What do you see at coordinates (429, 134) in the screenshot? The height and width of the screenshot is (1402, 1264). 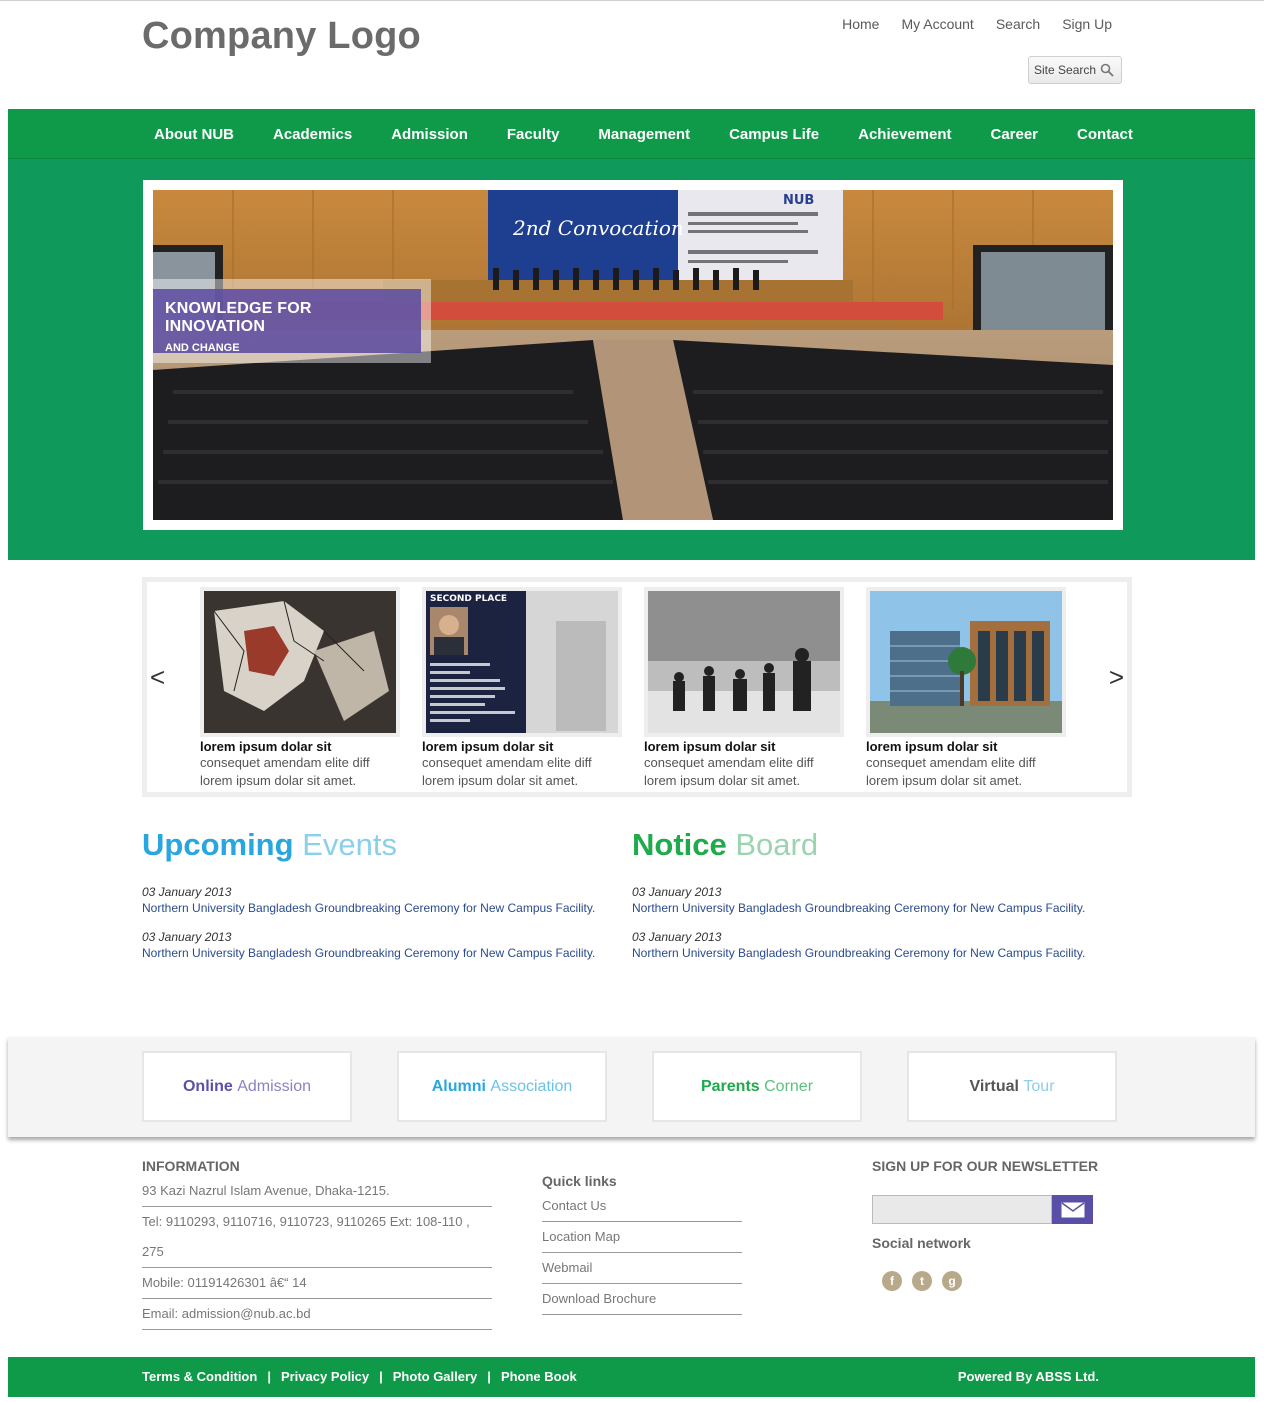 I see `nav-item-admission: Admission` at bounding box center [429, 134].